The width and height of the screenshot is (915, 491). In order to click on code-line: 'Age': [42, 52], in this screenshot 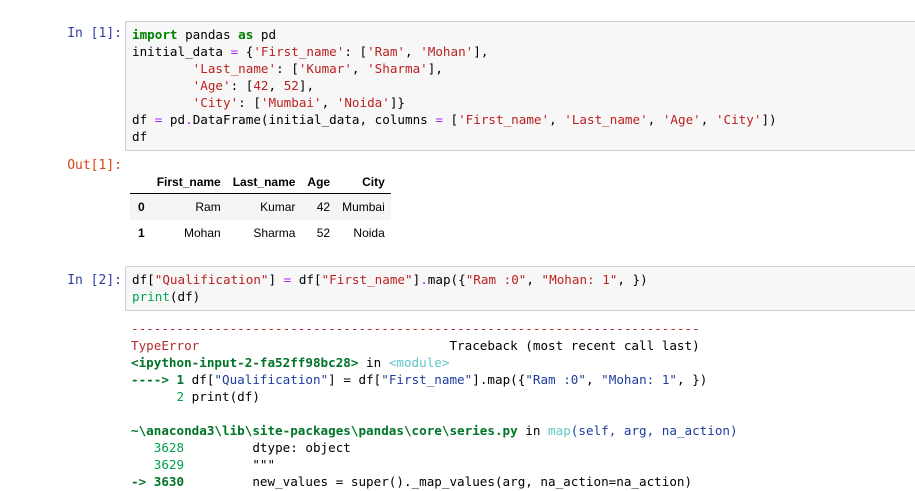, I will do `click(253, 85)`.